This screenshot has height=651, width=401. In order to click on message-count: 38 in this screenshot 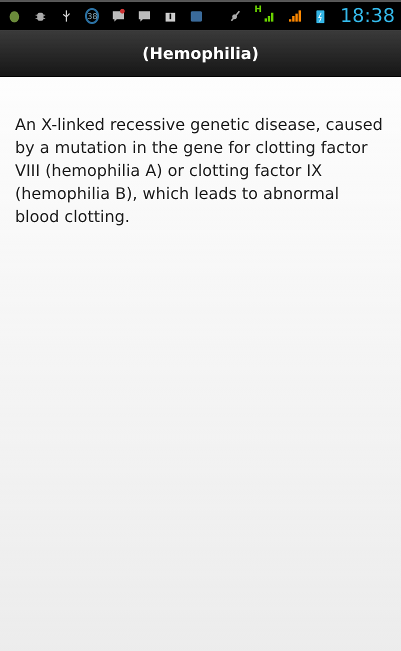, I will do `click(92, 16)`.